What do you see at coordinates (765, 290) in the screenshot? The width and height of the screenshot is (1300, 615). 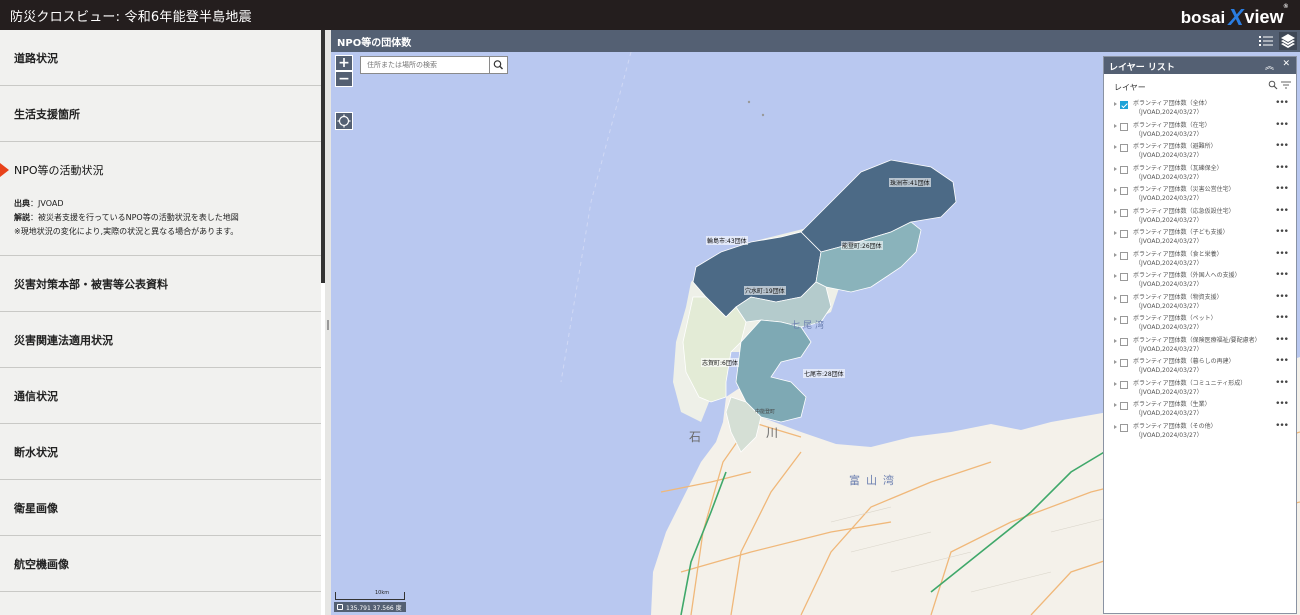 I see `municipality-label-anamizu: 穴水町:19団体` at bounding box center [765, 290].